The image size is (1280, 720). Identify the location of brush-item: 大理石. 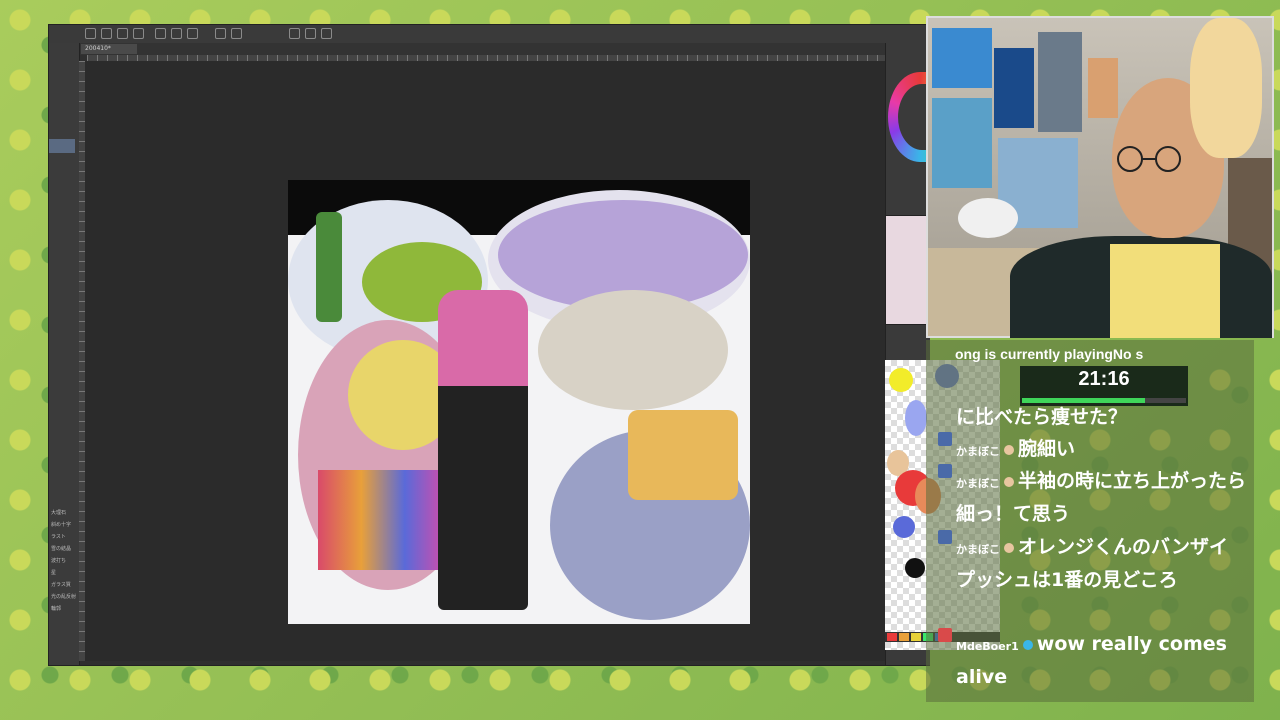
(58, 512).